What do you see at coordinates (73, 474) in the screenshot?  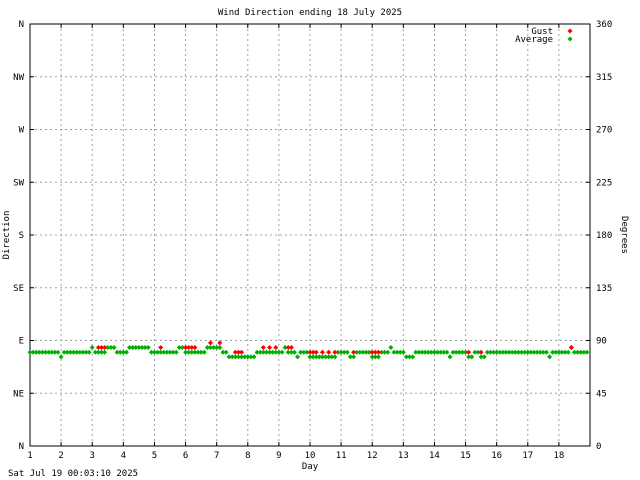 I see `timestamp: Sat Jul 19 00:03:10 2025` at bounding box center [73, 474].